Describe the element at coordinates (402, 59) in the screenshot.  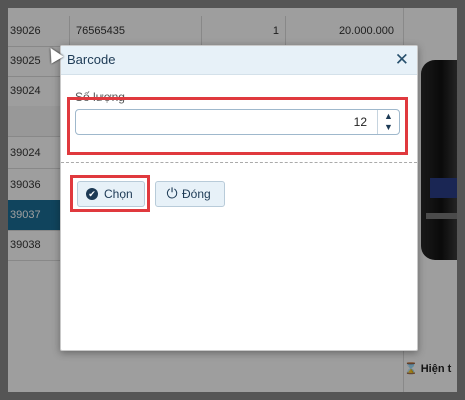
I see `close-icon: ✕` at that location.